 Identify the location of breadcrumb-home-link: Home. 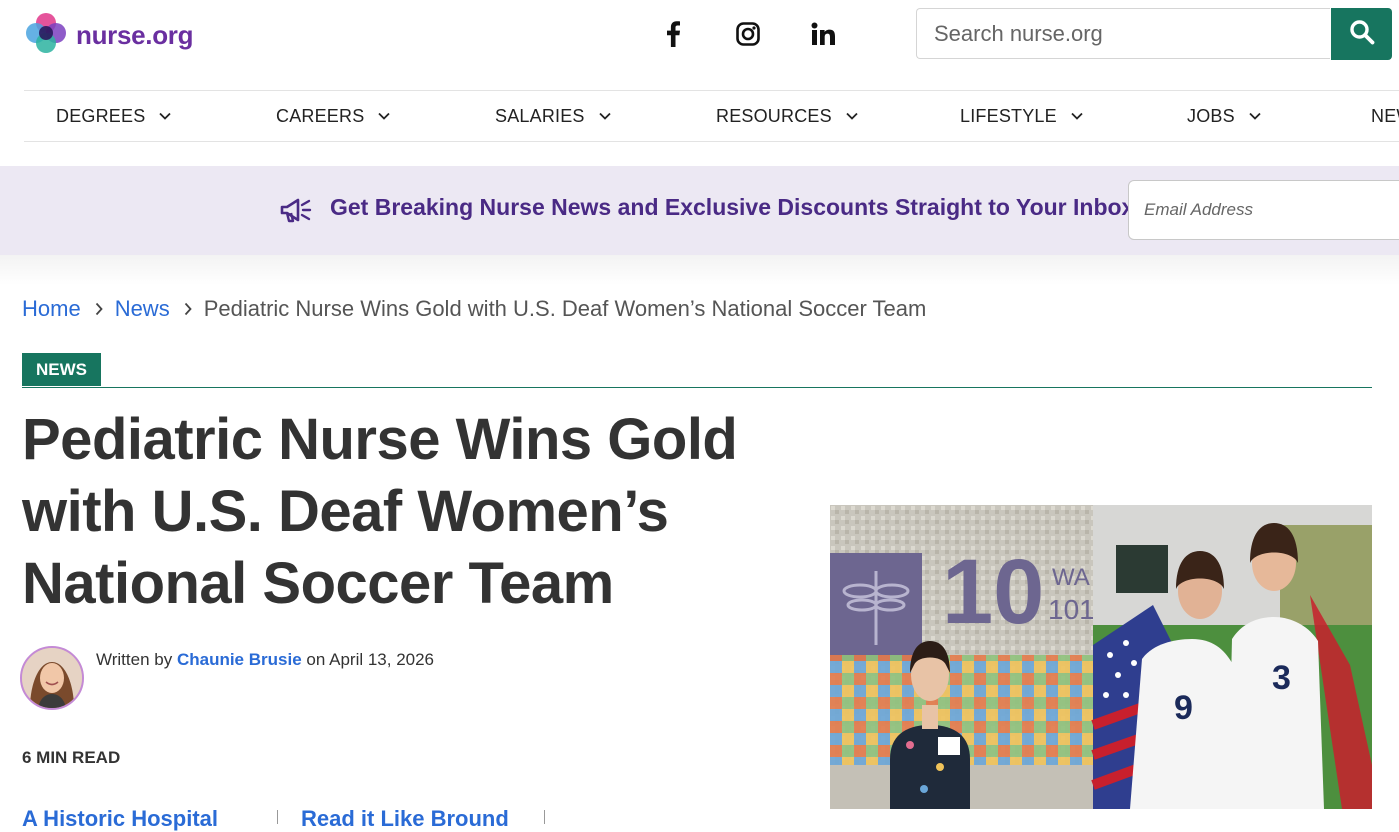
(51, 309).